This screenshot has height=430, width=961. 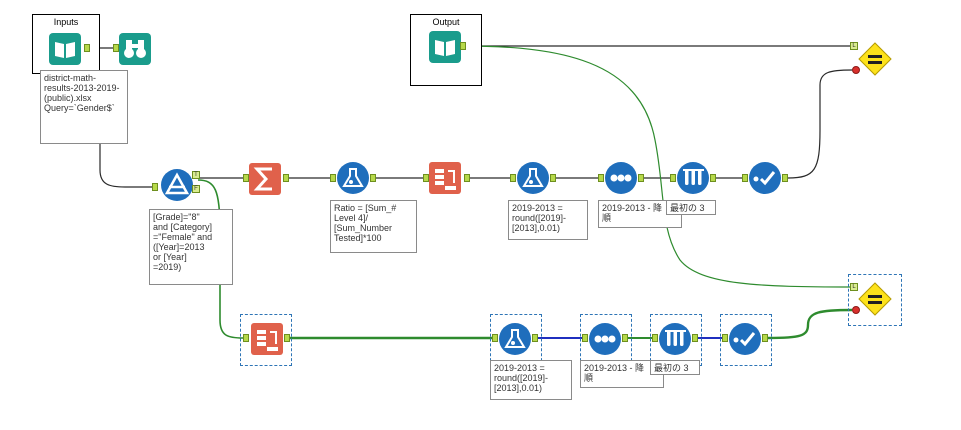 I want to click on filter-tool, so click(x=177, y=185).